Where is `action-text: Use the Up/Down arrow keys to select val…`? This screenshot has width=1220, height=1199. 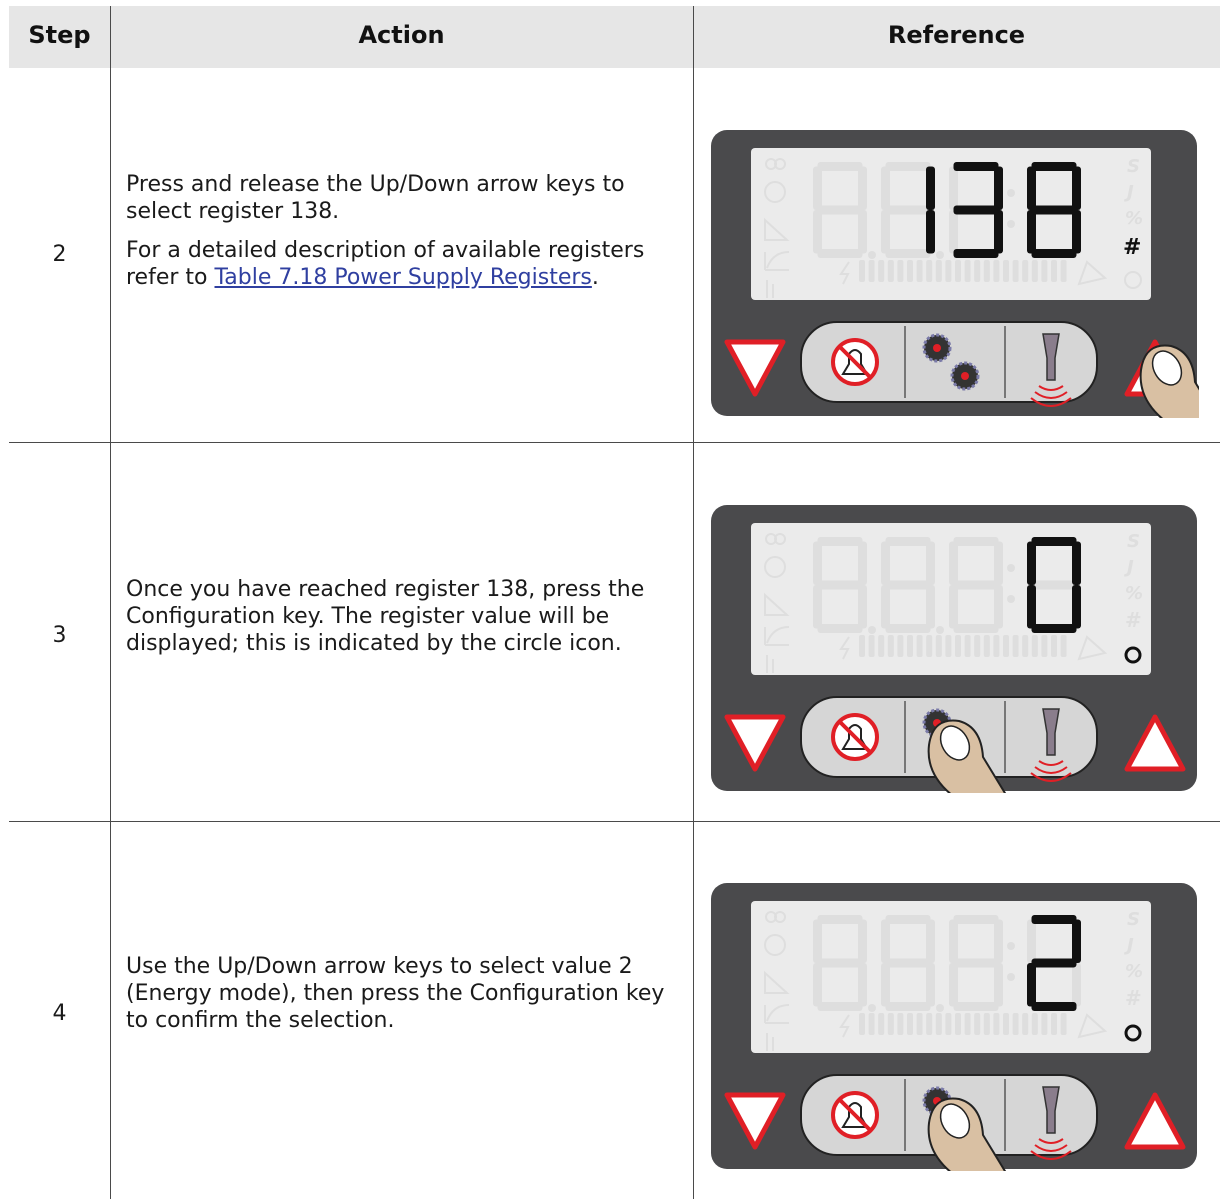 action-text: Use the Up/Down arrow keys to select val… is located at coordinates (398, 999).